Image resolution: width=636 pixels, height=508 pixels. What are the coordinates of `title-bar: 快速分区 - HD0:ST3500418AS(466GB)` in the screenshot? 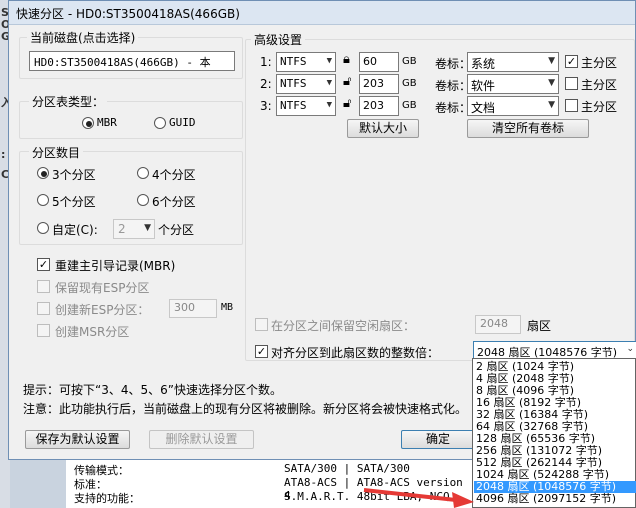 It's located at (322, 13).